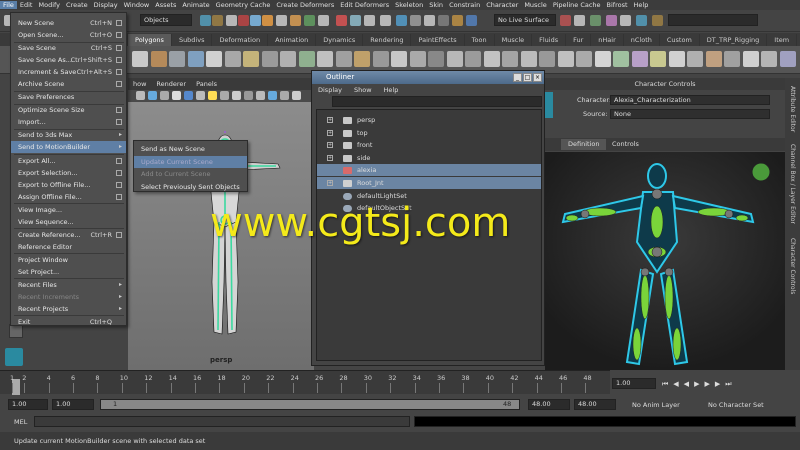 Image resolution: width=800 pixels, height=450 pixels. I want to click on file-menu-item-recent-files: Recent Files ▸, so click(68, 285).